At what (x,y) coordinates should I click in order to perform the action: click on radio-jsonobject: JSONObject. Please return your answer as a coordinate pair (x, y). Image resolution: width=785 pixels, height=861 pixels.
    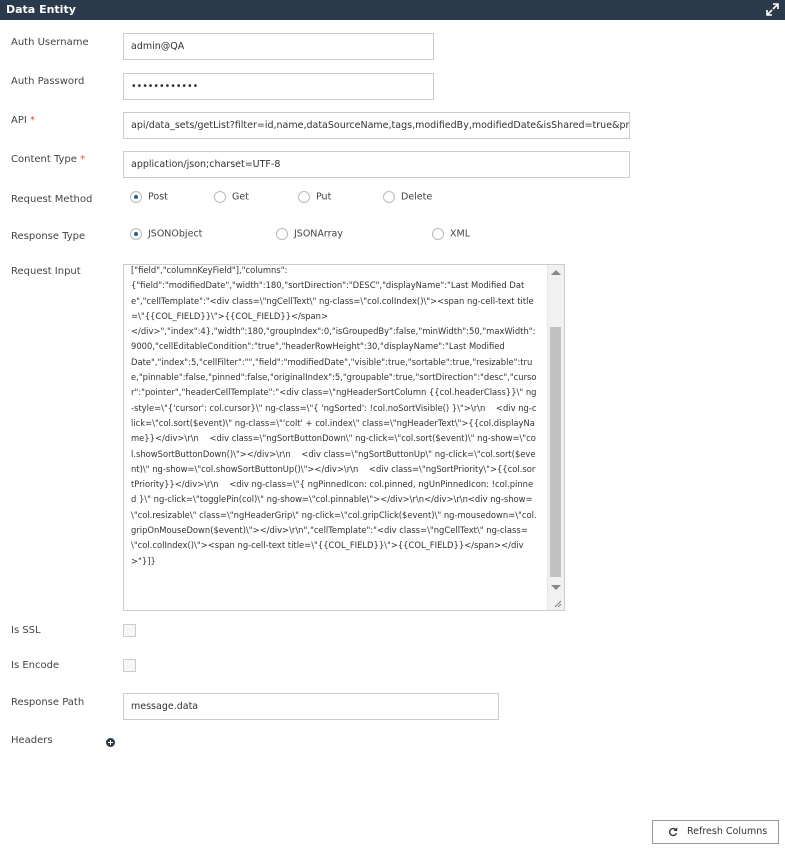
    Looking at the image, I should click on (166, 234).